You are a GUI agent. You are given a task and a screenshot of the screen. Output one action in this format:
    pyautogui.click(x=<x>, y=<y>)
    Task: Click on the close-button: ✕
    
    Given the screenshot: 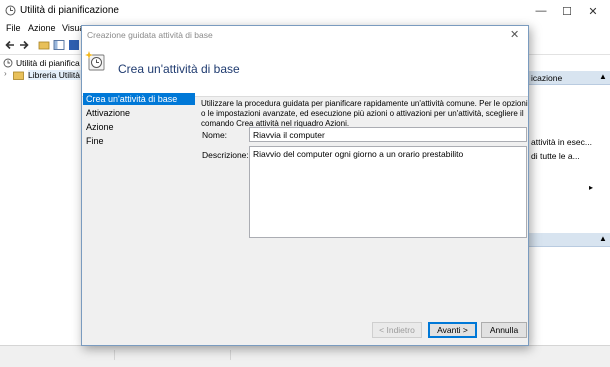 What is the action you would take?
    pyautogui.click(x=593, y=11)
    